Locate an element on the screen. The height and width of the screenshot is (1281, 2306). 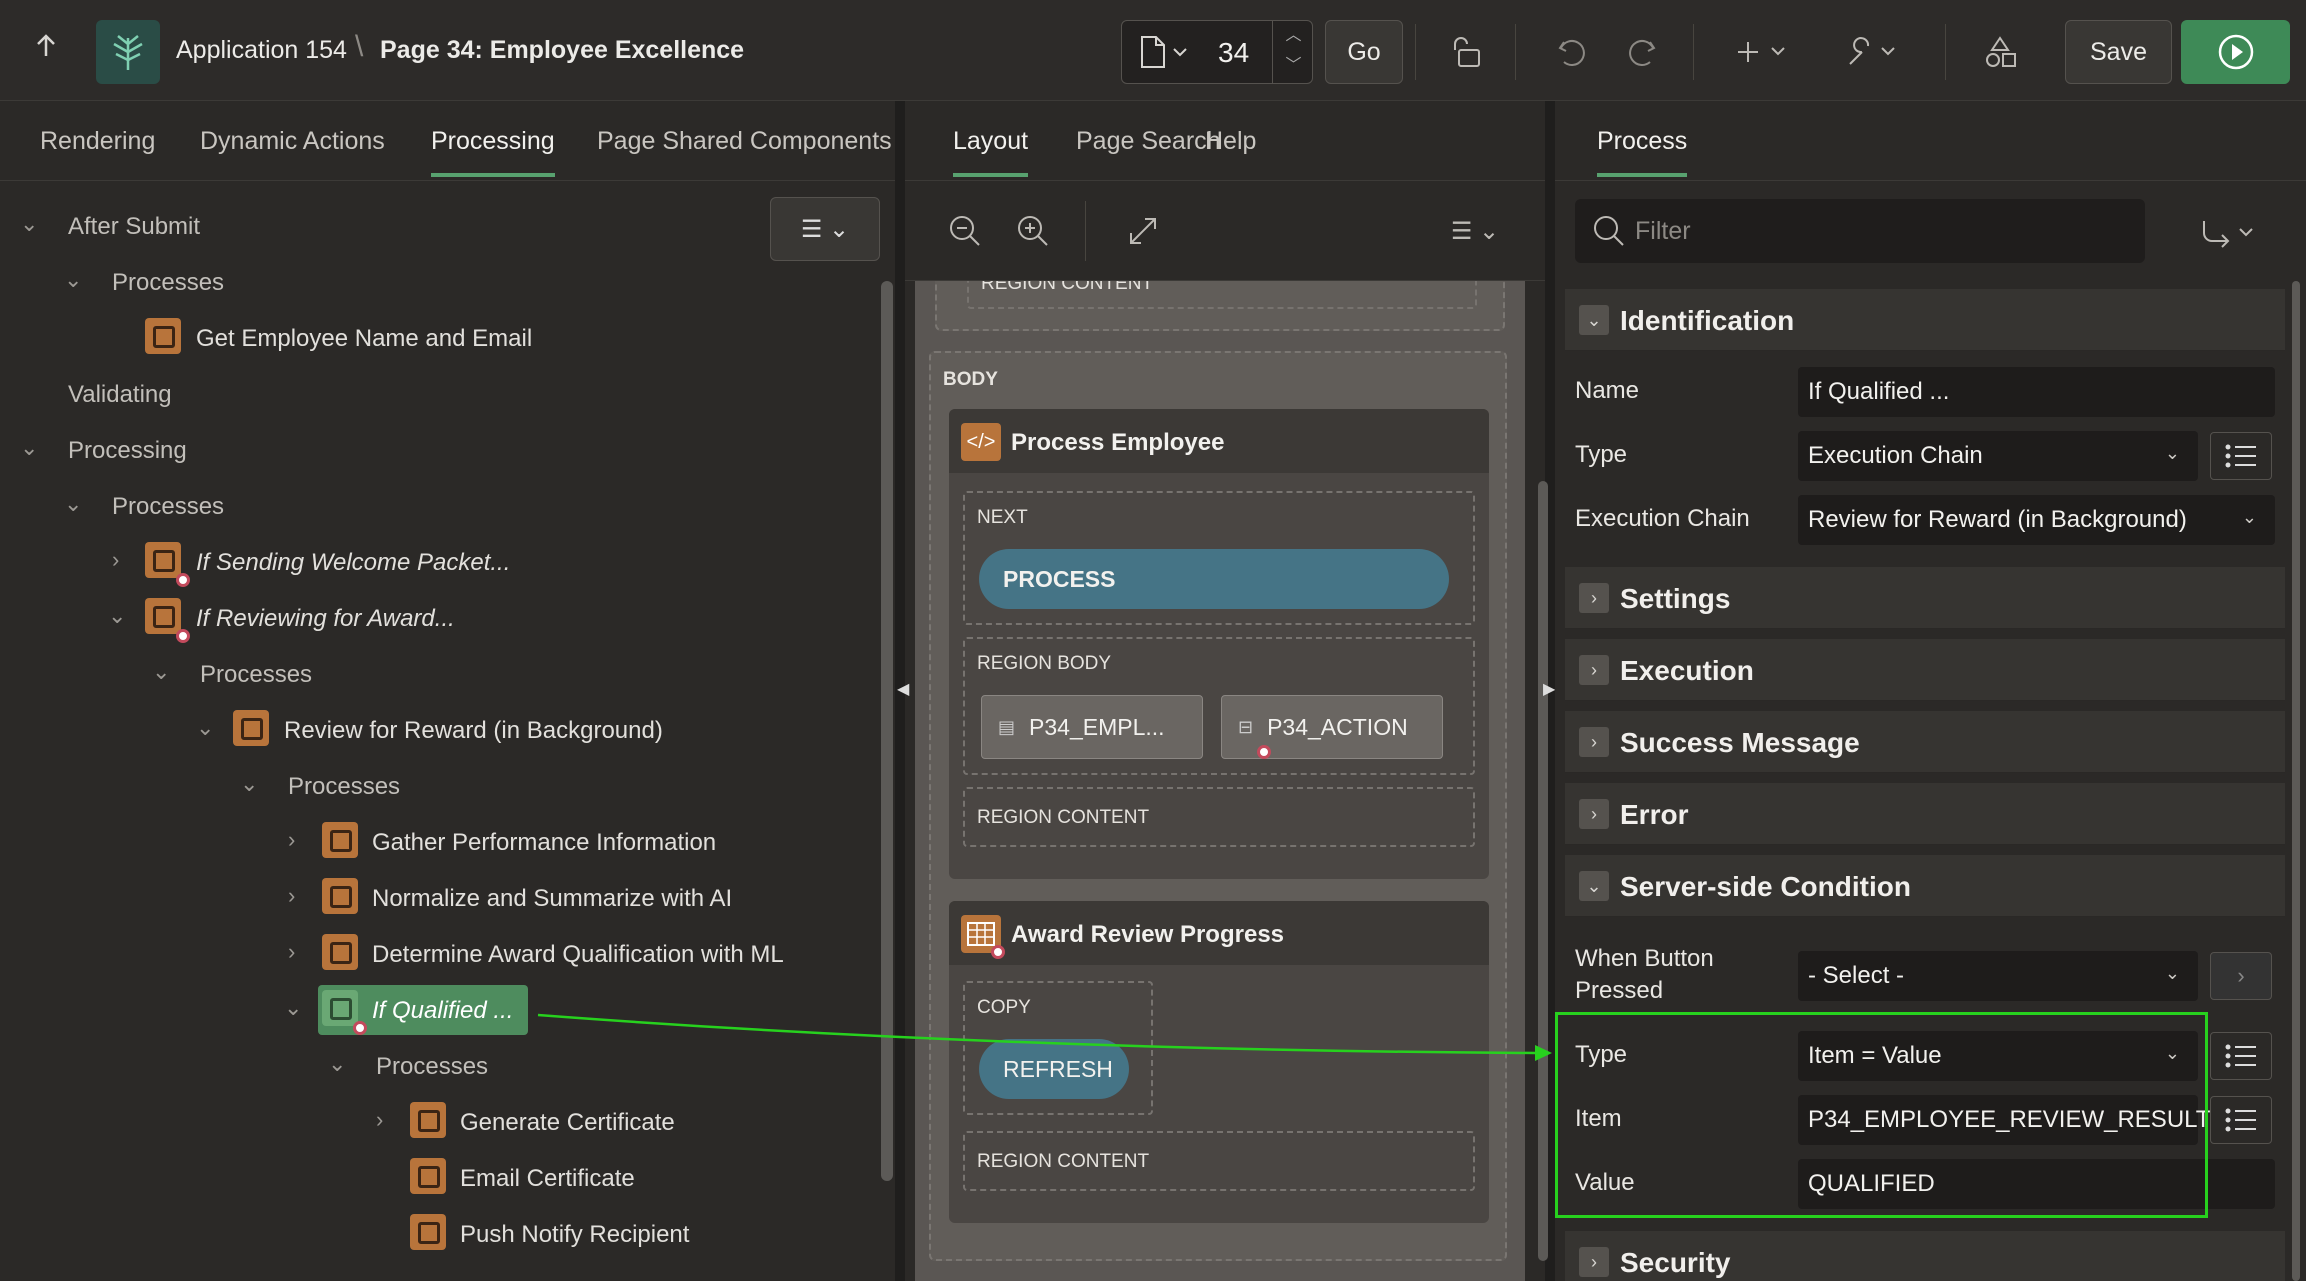
section-security: › Security is located at coordinates (1925, 1256).